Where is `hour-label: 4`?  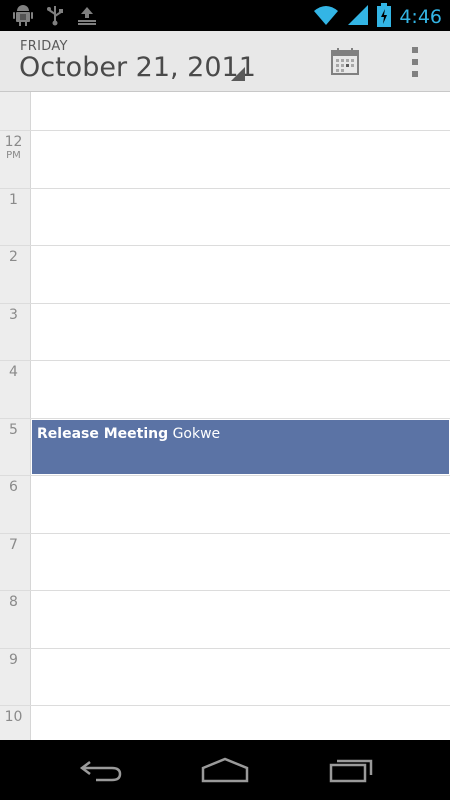 hour-label: 4 is located at coordinates (13, 372).